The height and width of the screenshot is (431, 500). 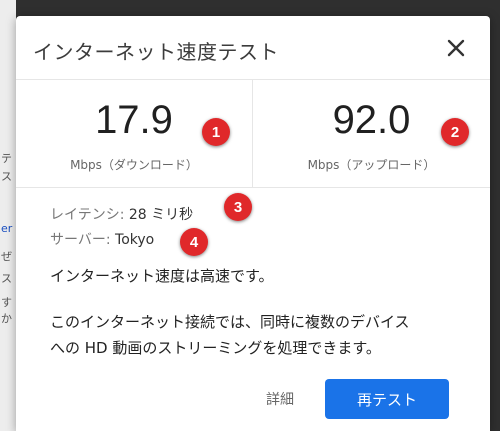 I want to click on speed-status-text: インターネット速度は高速です。, so click(x=162, y=276).